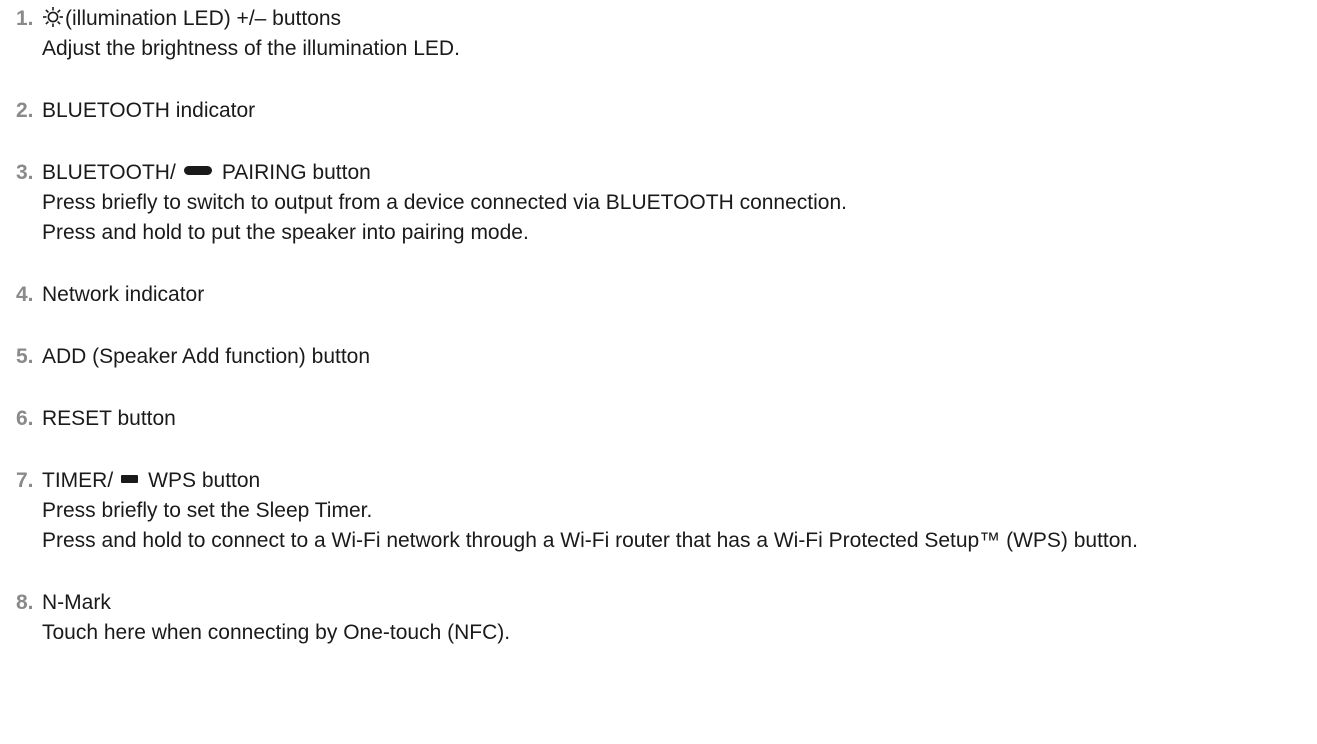 The width and height of the screenshot is (1317, 744). What do you see at coordinates (25, 356) in the screenshot?
I see `item-number: 5.` at bounding box center [25, 356].